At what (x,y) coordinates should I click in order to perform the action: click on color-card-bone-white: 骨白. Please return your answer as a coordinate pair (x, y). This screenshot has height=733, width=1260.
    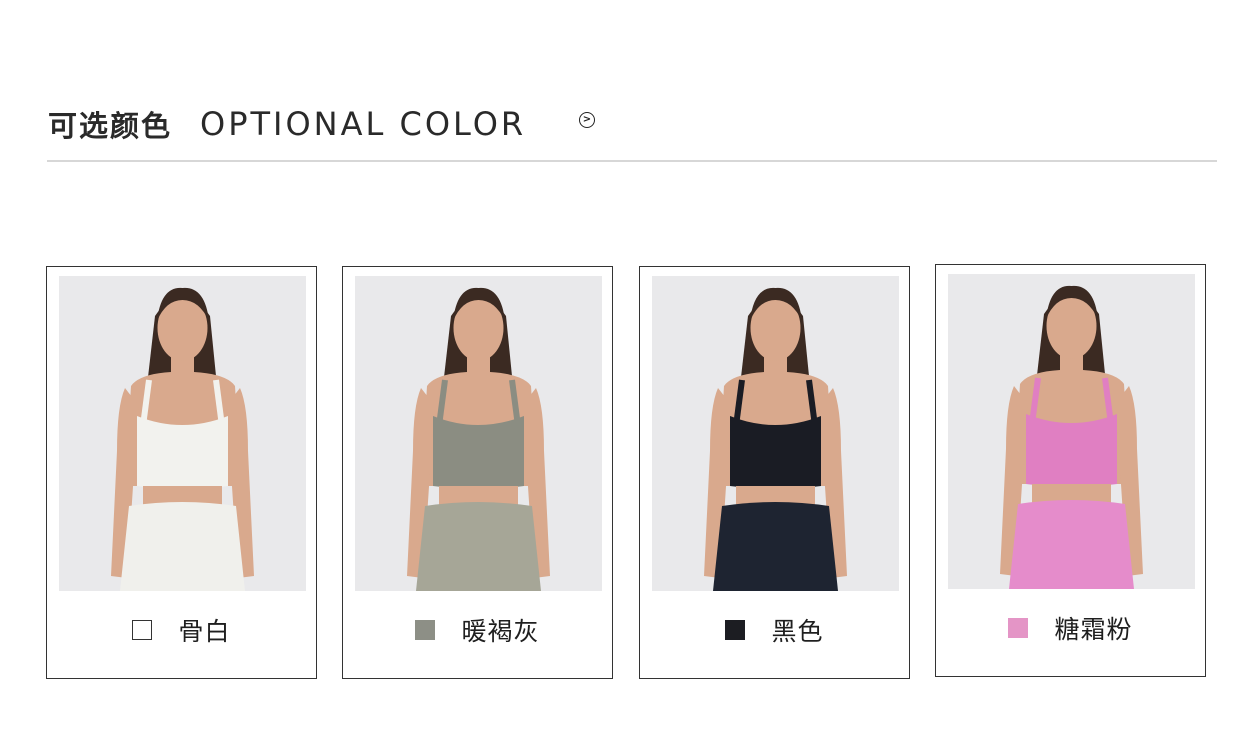
    Looking at the image, I should click on (181, 472).